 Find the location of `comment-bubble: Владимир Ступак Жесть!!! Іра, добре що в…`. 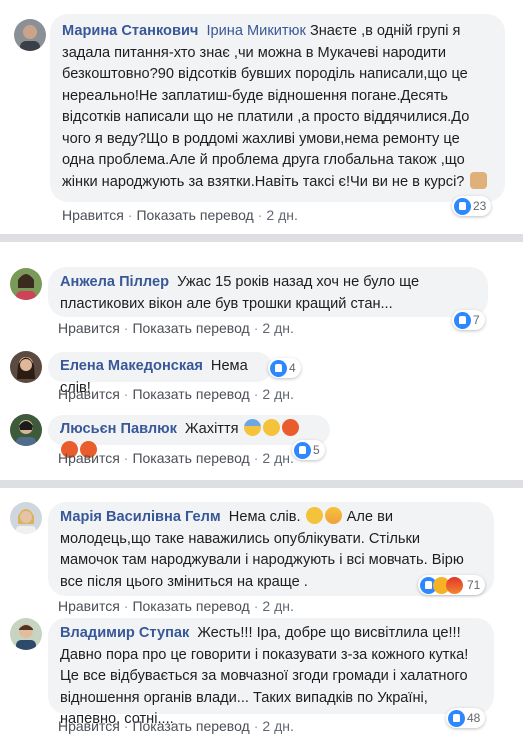

comment-bubble: Владимир Ступак Жесть!!! Іра, добре що в… is located at coordinates (271, 672).